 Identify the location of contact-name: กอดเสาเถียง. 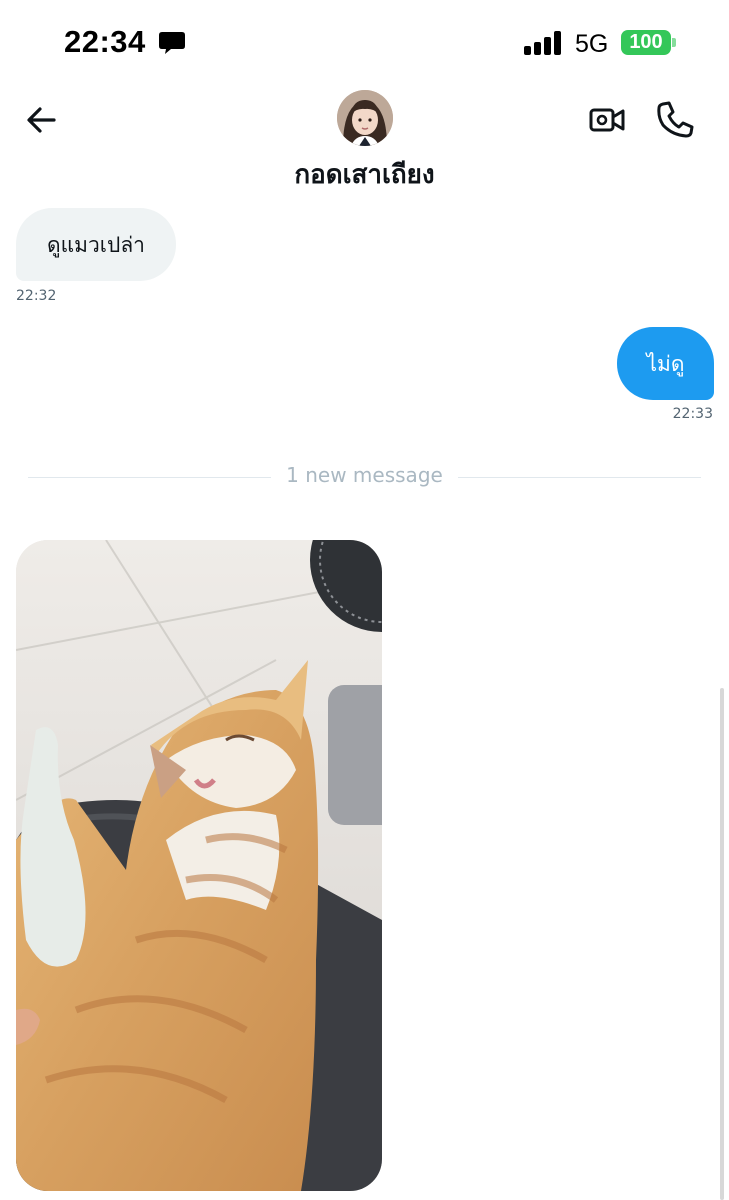
(364, 174).